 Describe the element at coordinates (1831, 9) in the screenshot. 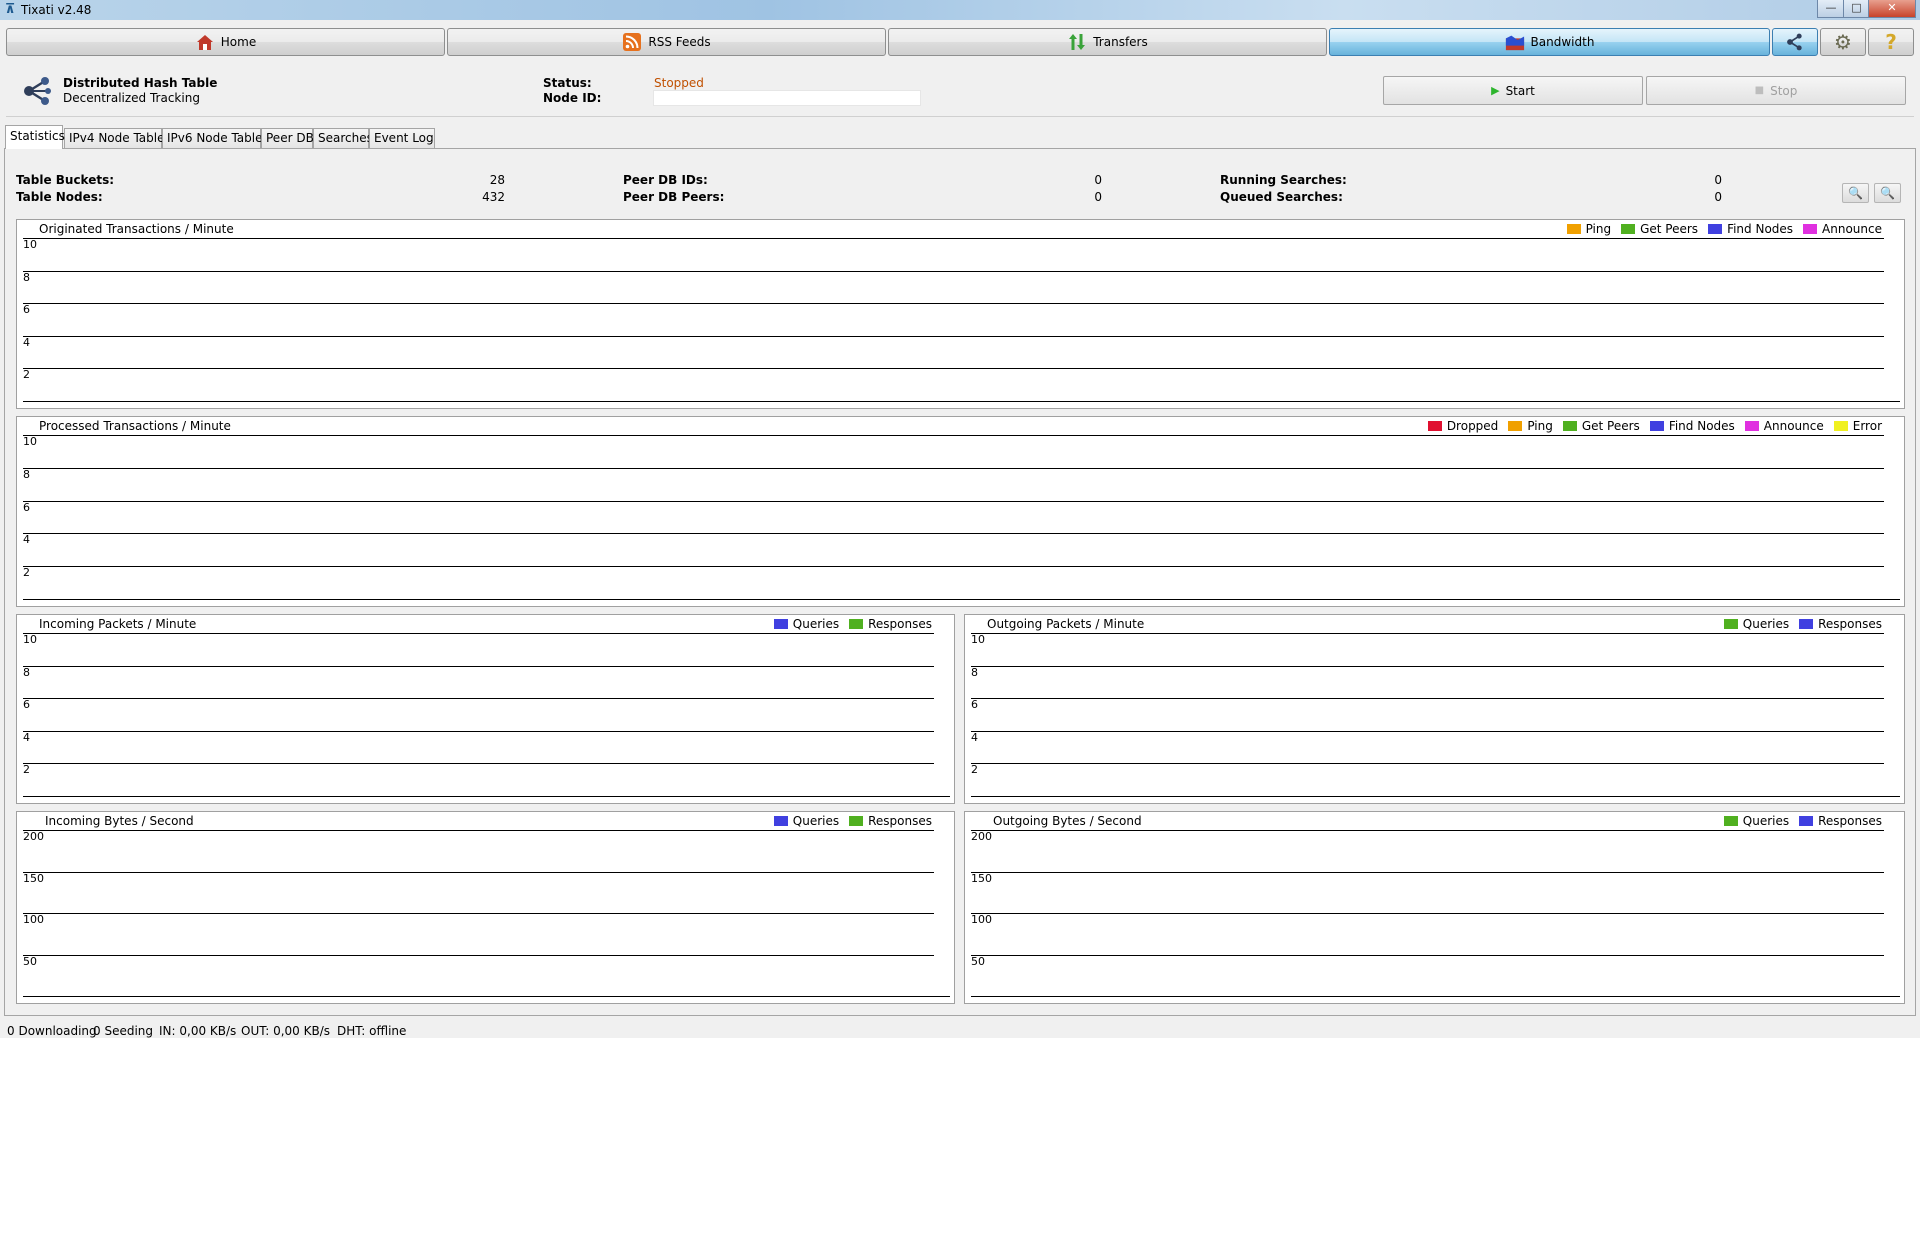

I see `minimize-button: —` at that location.